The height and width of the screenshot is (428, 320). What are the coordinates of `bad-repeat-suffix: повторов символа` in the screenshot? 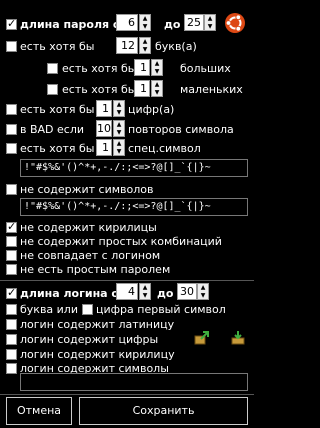 It's located at (181, 129).